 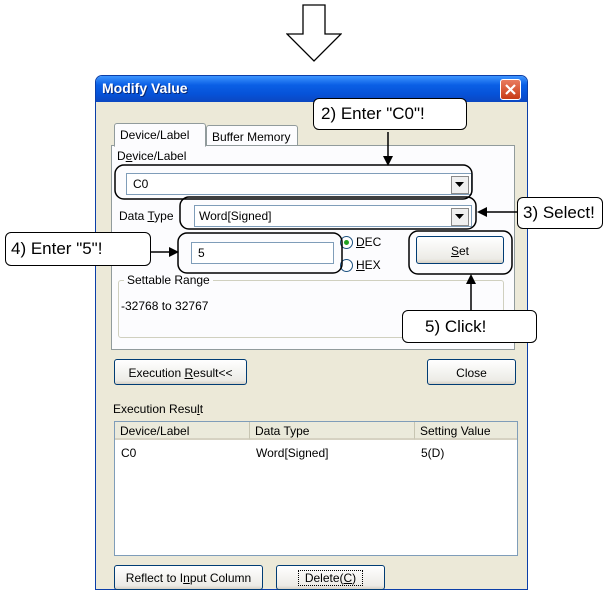 What do you see at coordinates (260, 253) in the screenshot?
I see `value-input-highlight-ring` at bounding box center [260, 253].